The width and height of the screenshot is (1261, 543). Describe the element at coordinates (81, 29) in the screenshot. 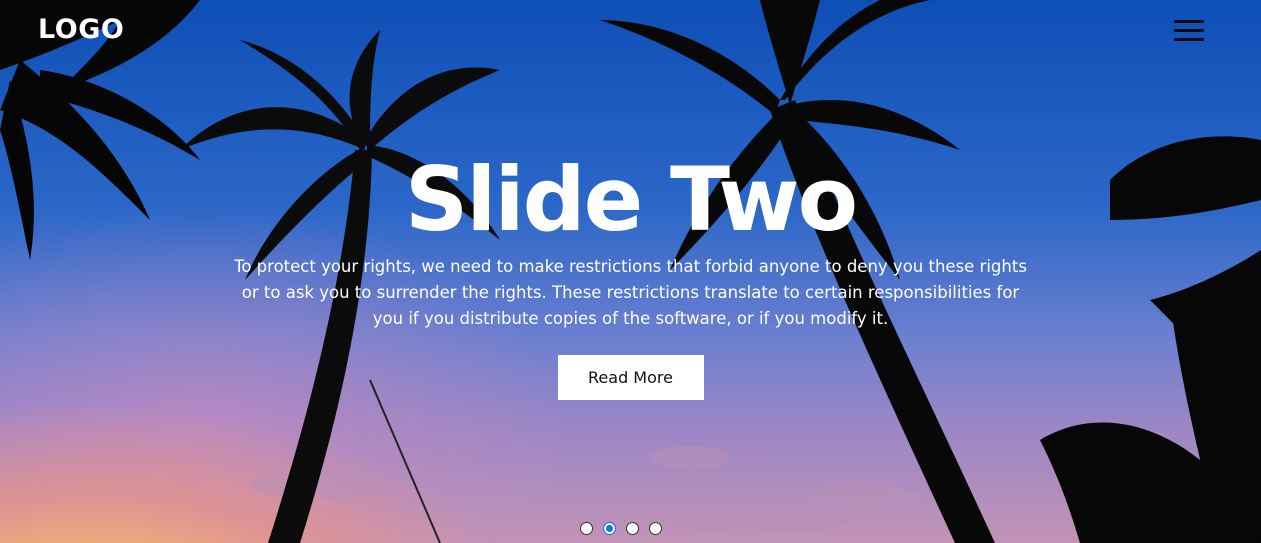

I see `logo: LOGO` at that location.